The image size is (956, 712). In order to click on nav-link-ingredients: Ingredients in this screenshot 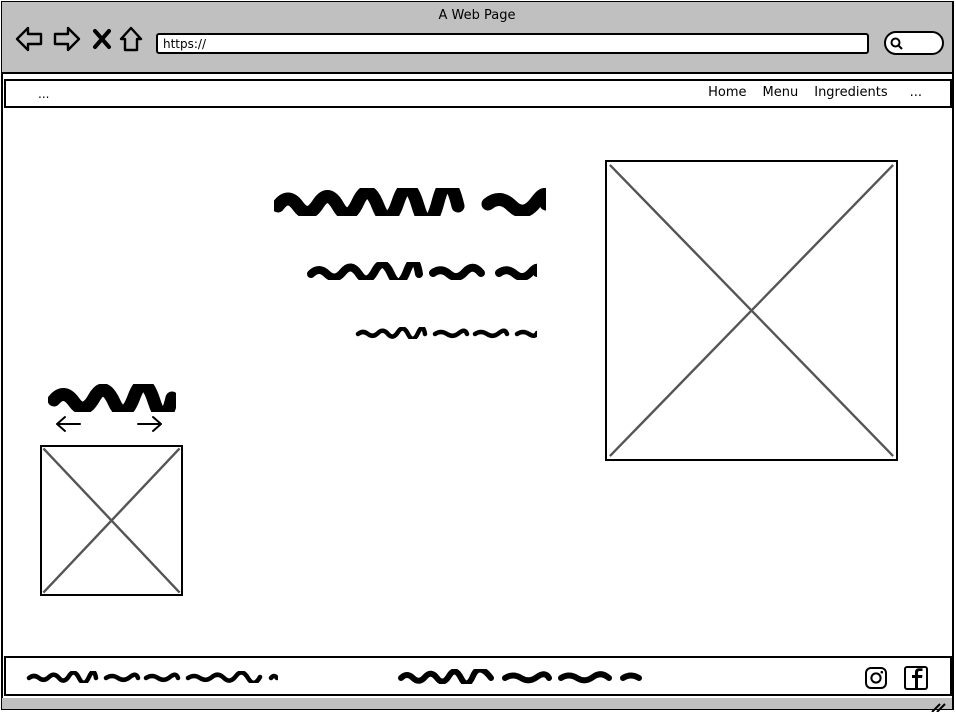, I will do `click(850, 92)`.